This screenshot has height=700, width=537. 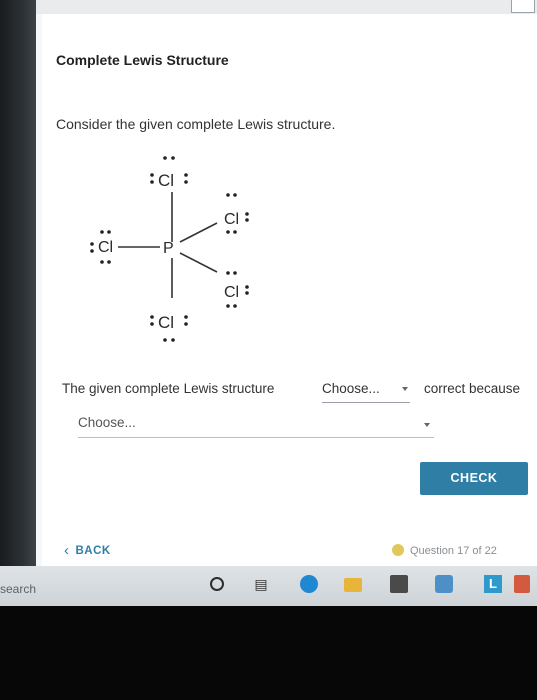 What do you see at coordinates (399, 584) in the screenshot?
I see `store-icon` at bounding box center [399, 584].